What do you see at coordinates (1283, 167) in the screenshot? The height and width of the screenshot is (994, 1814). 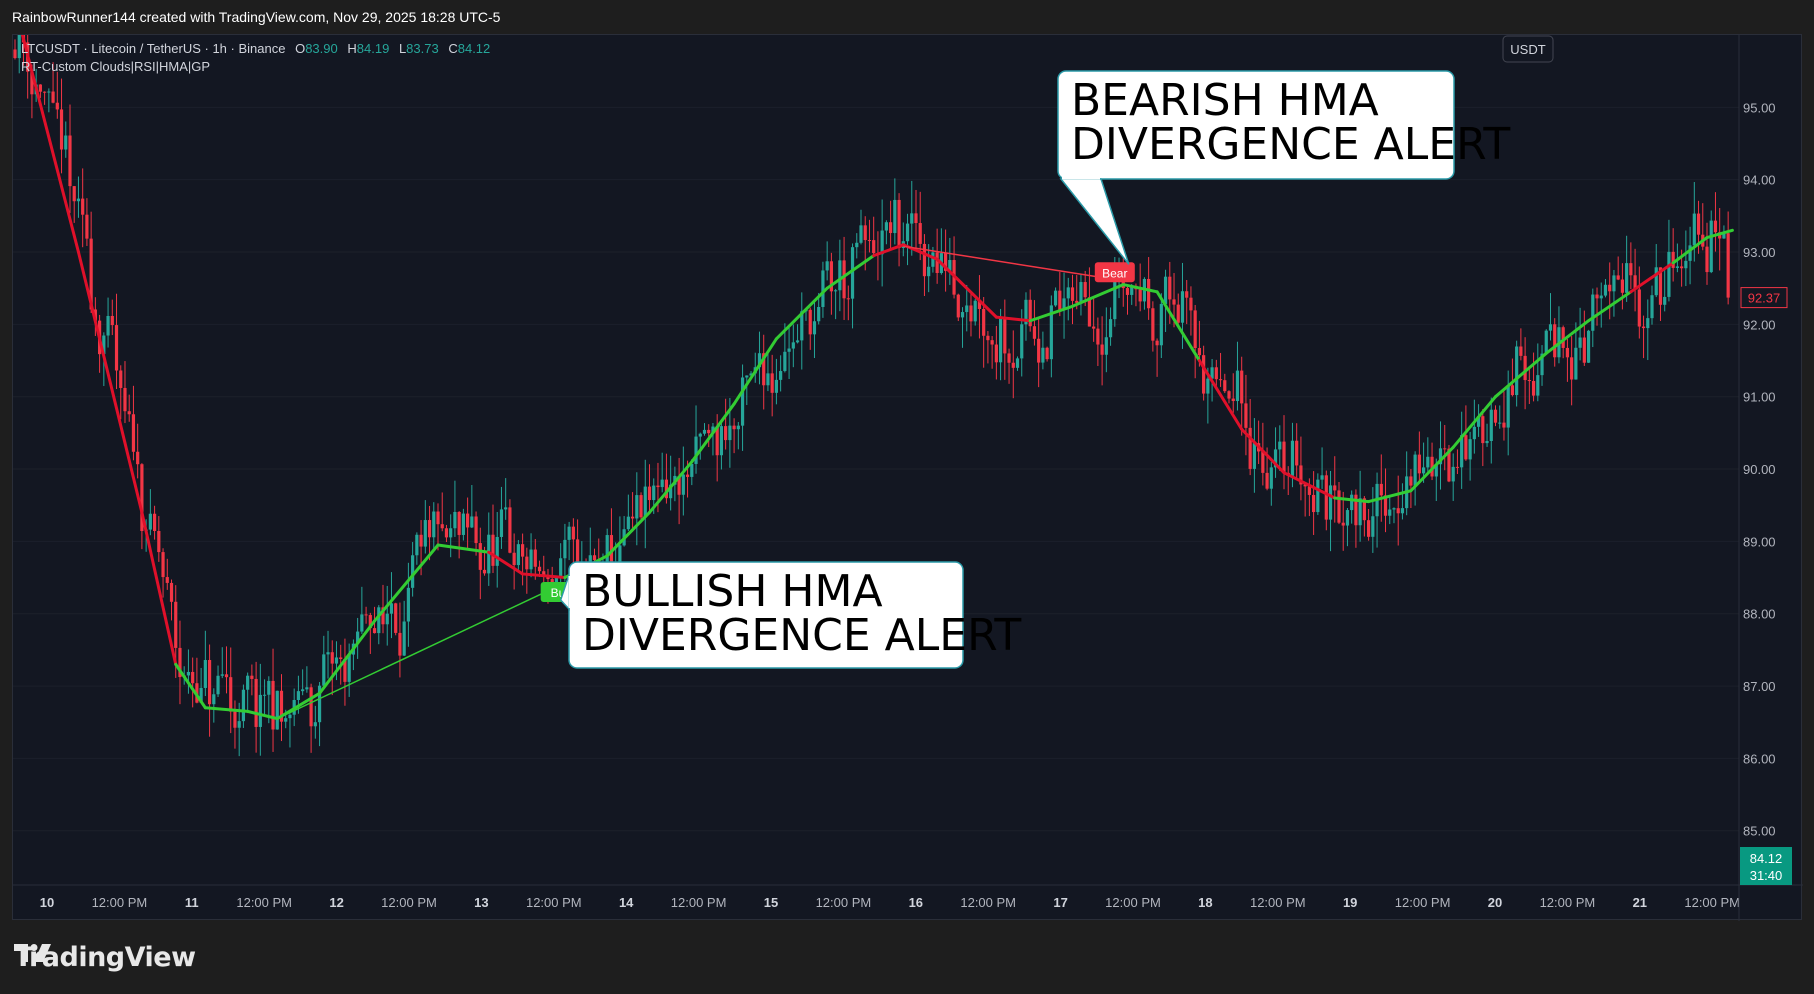 I see `bearish-callout: BEARISH HMADIVERGENCE ALERT` at bounding box center [1283, 167].